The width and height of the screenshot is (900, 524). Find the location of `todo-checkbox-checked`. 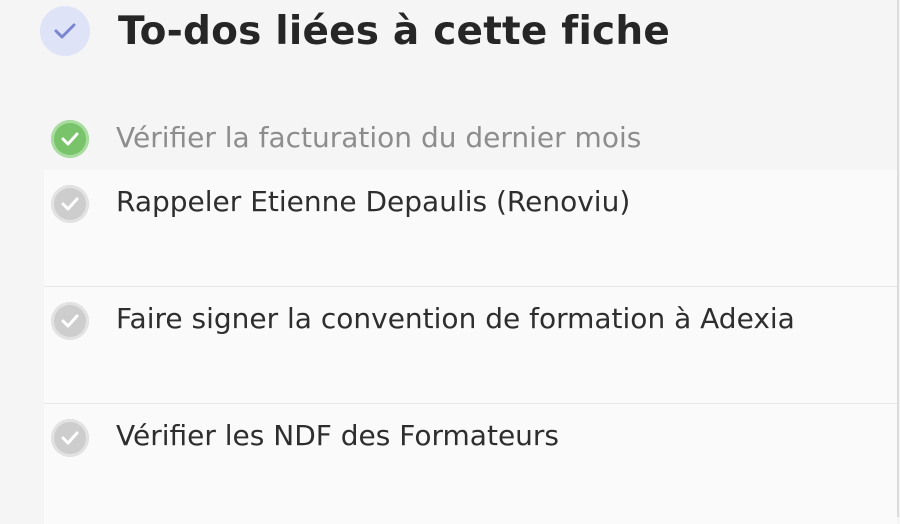

todo-checkbox-checked is located at coordinates (70, 139).